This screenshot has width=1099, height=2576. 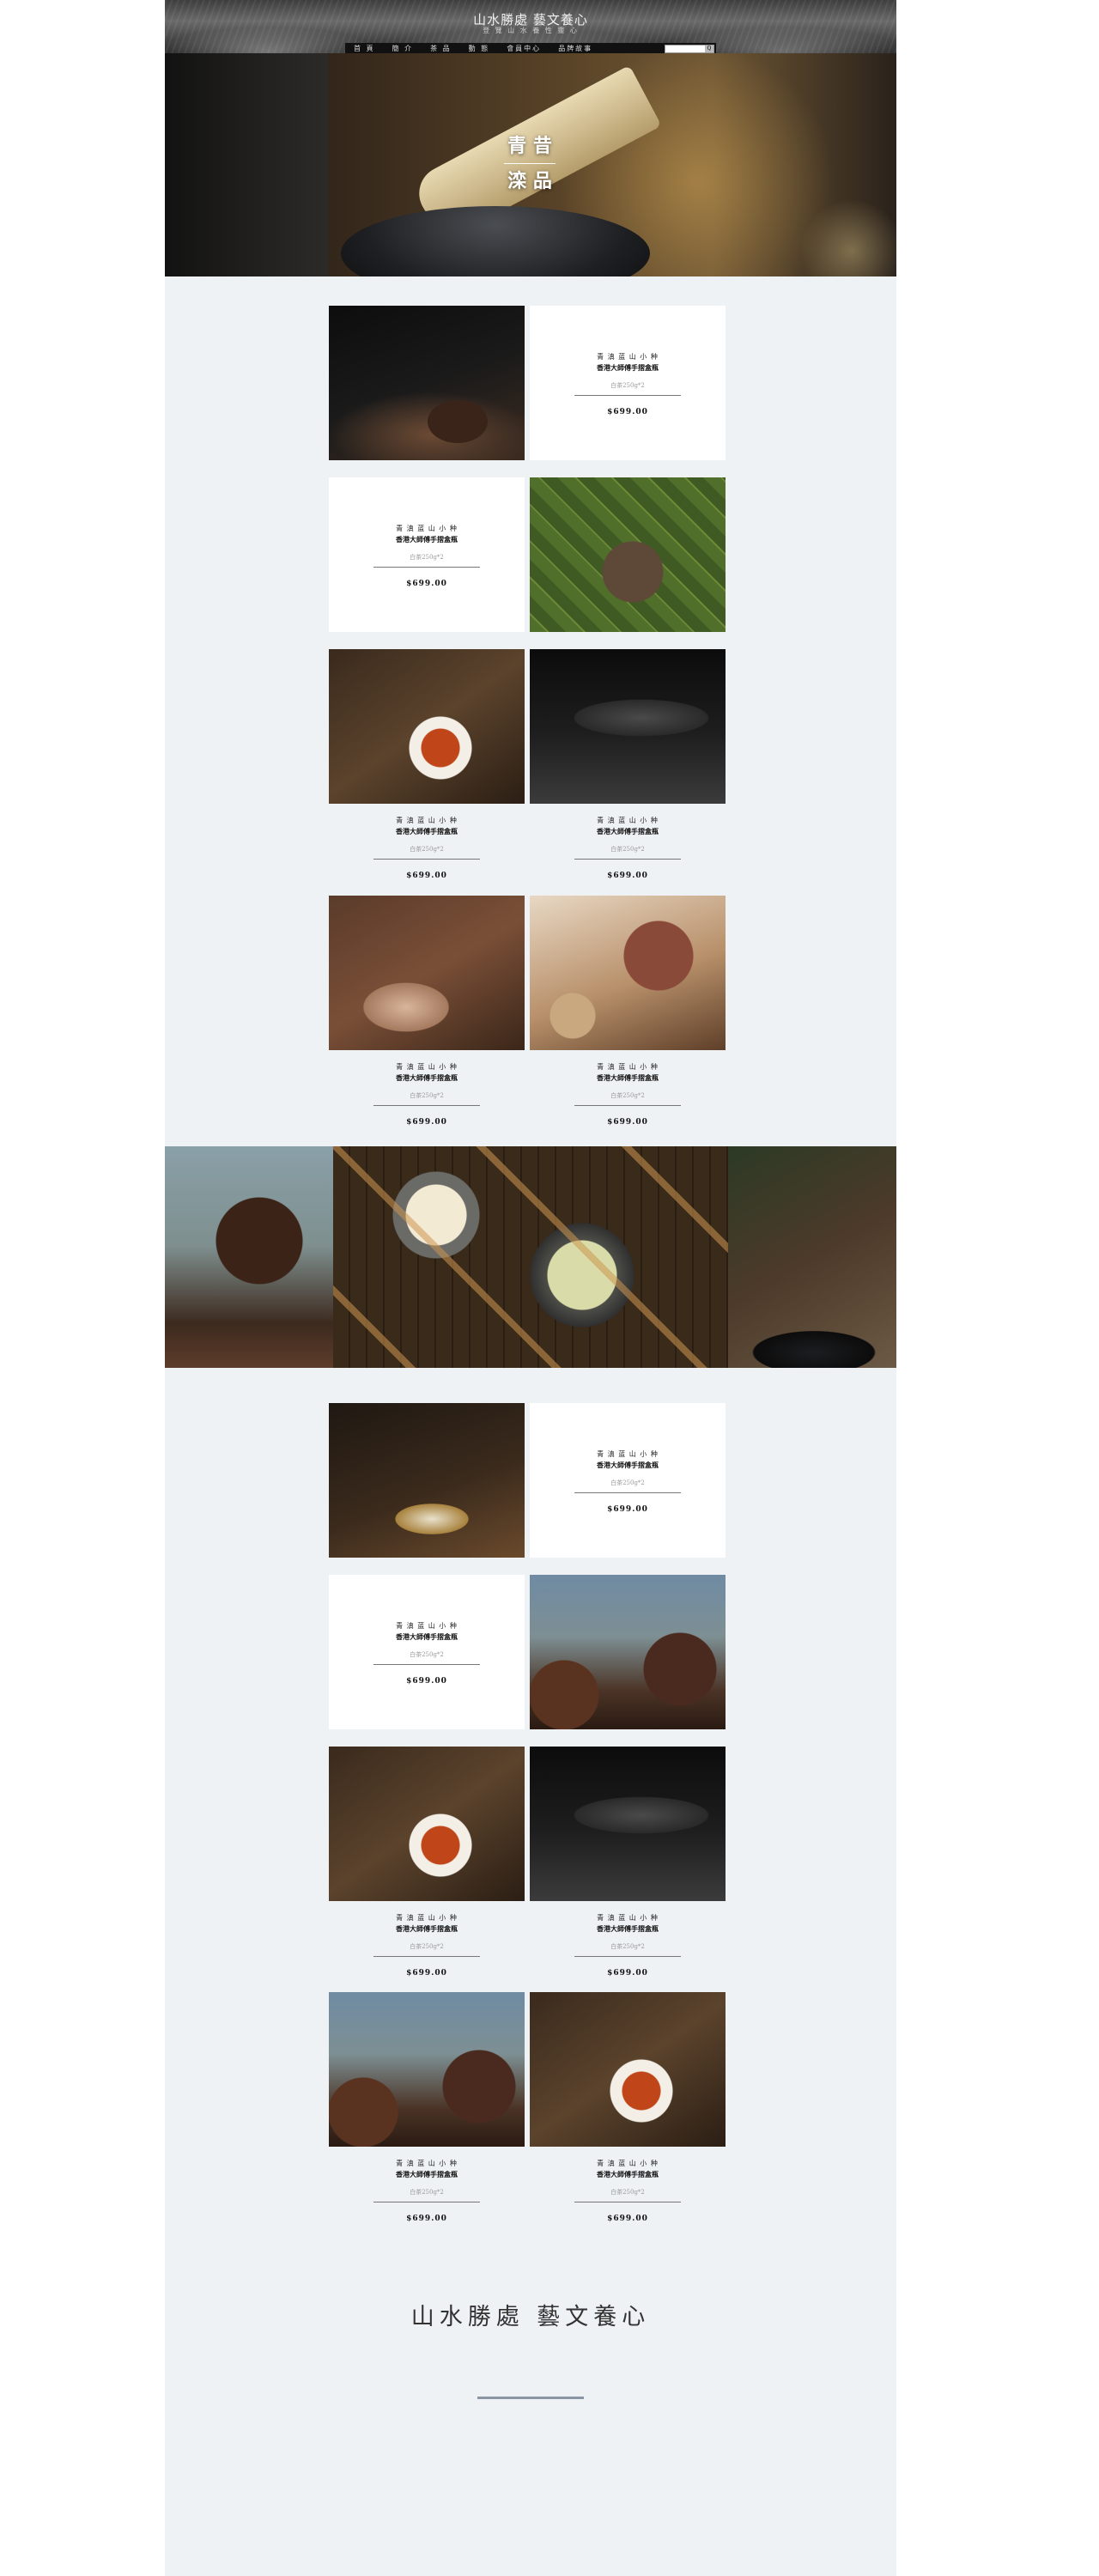 What do you see at coordinates (364, 48) in the screenshot?
I see `nav-item-home: 首 頁` at bounding box center [364, 48].